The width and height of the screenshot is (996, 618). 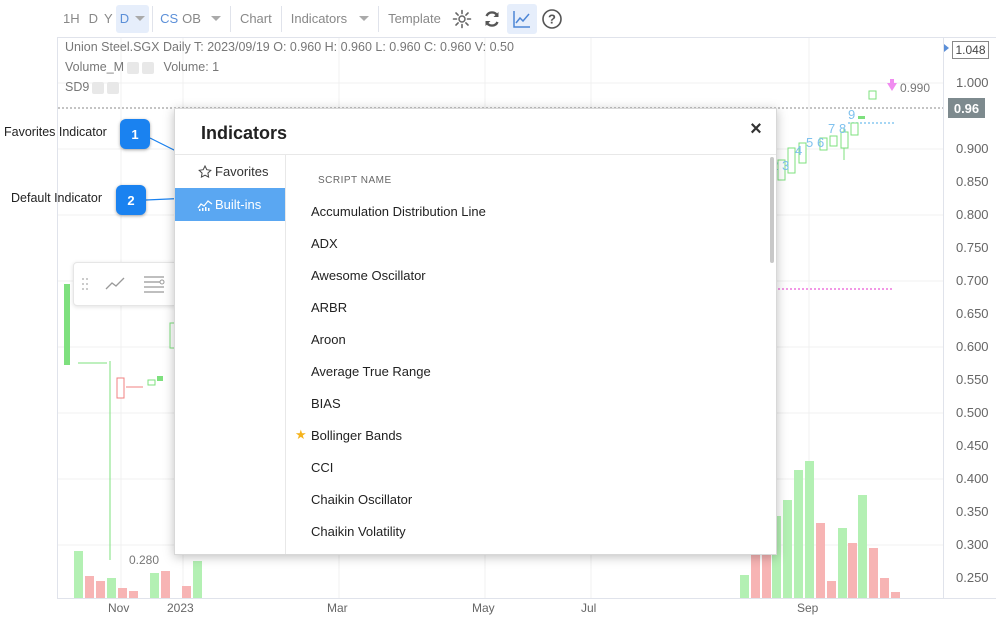 I want to click on td-count: 5, so click(x=809, y=142).